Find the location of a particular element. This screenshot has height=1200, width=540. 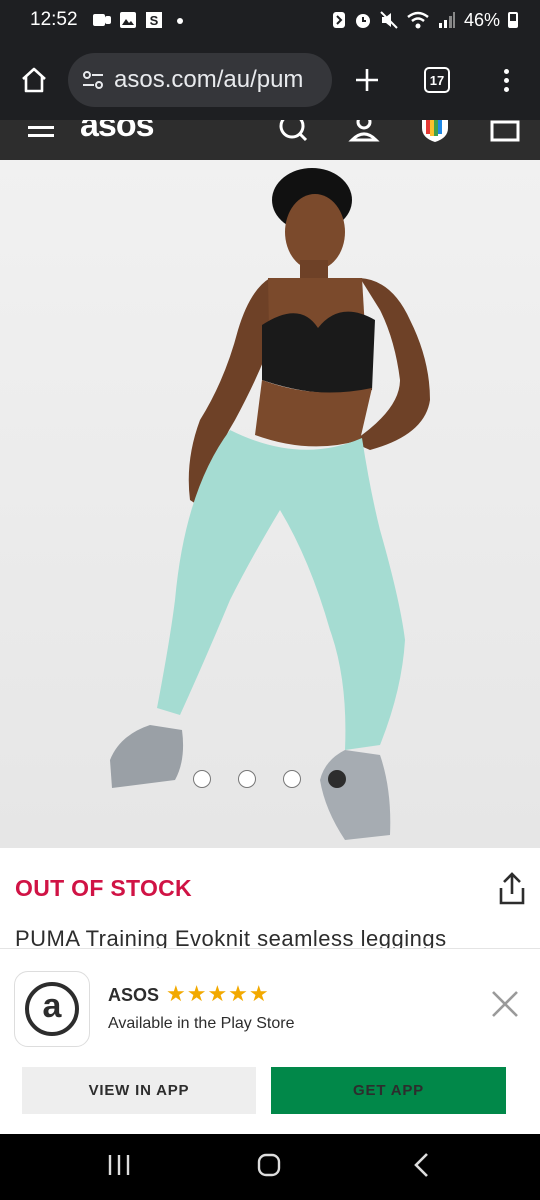

recent-apps-icon is located at coordinates (119, 1165).